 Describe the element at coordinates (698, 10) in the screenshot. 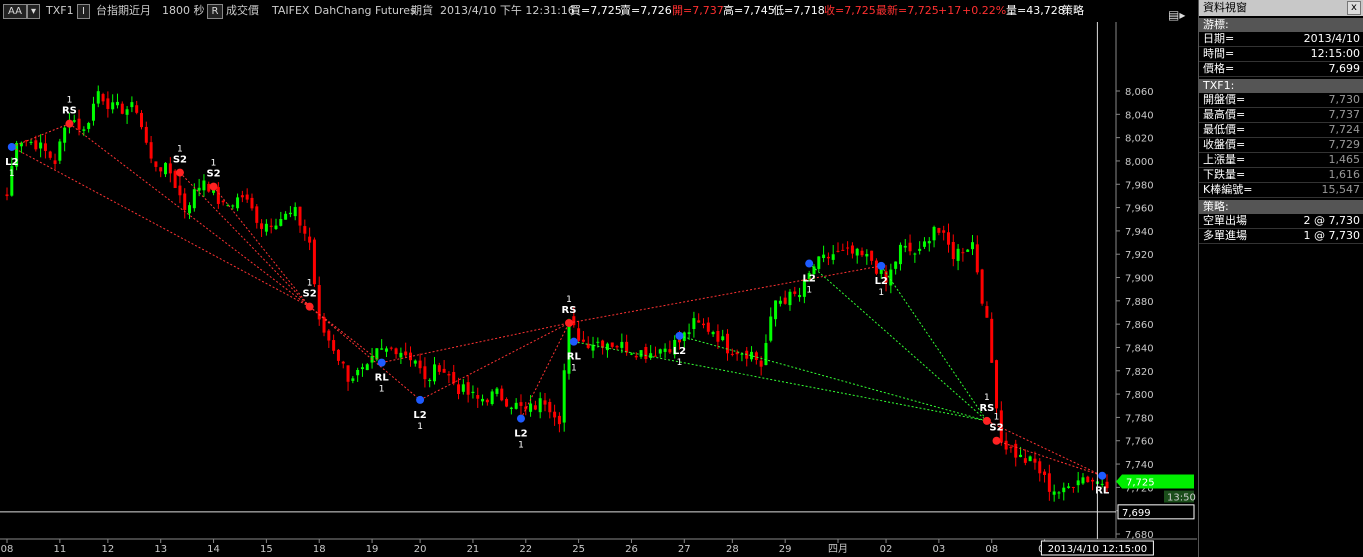

I see `open-label: 開=7,737` at that location.